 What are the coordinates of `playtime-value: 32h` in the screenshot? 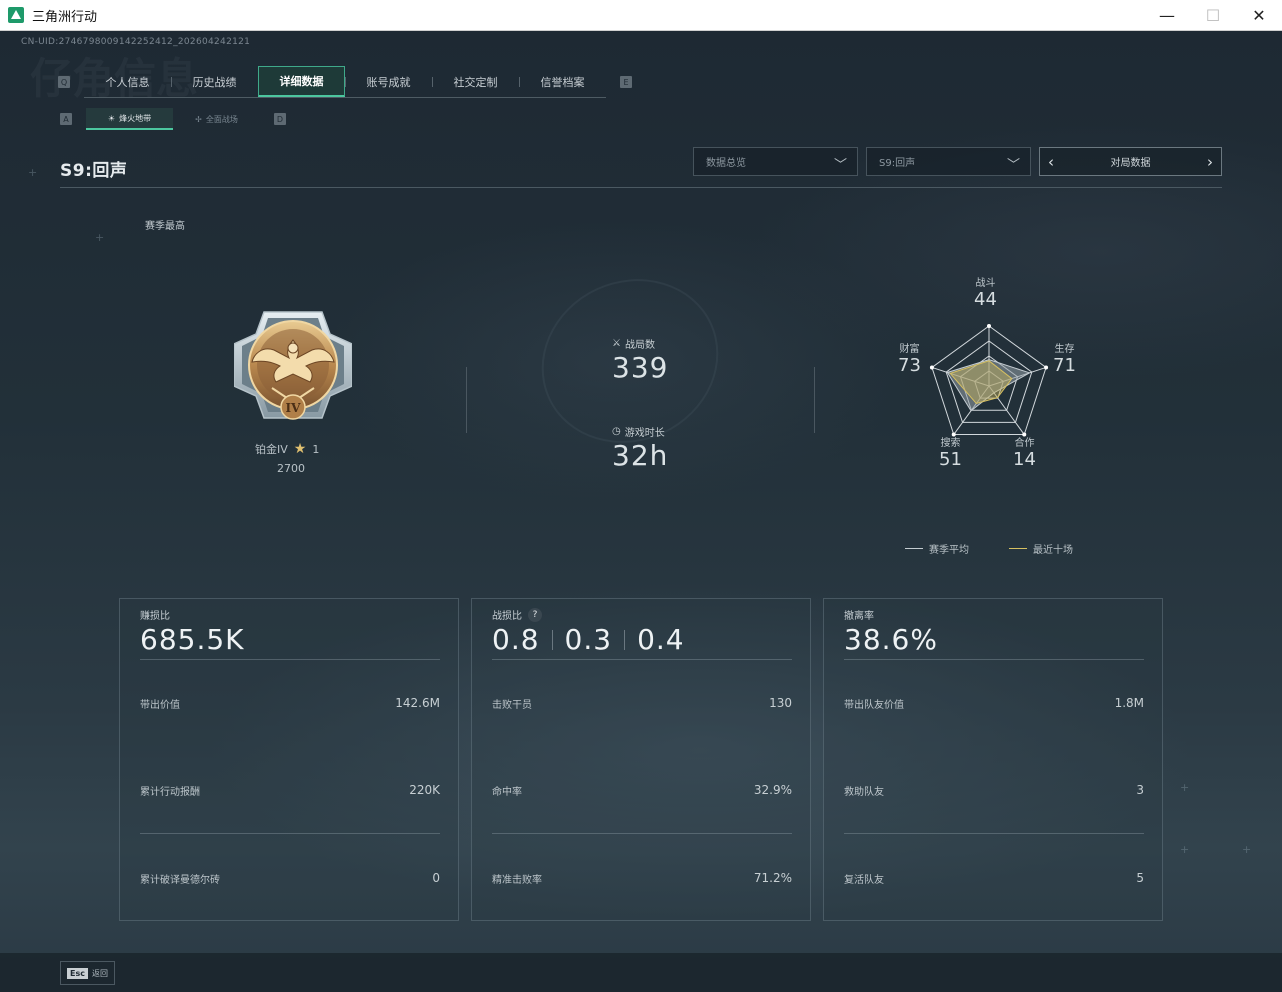 It's located at (640, 455).